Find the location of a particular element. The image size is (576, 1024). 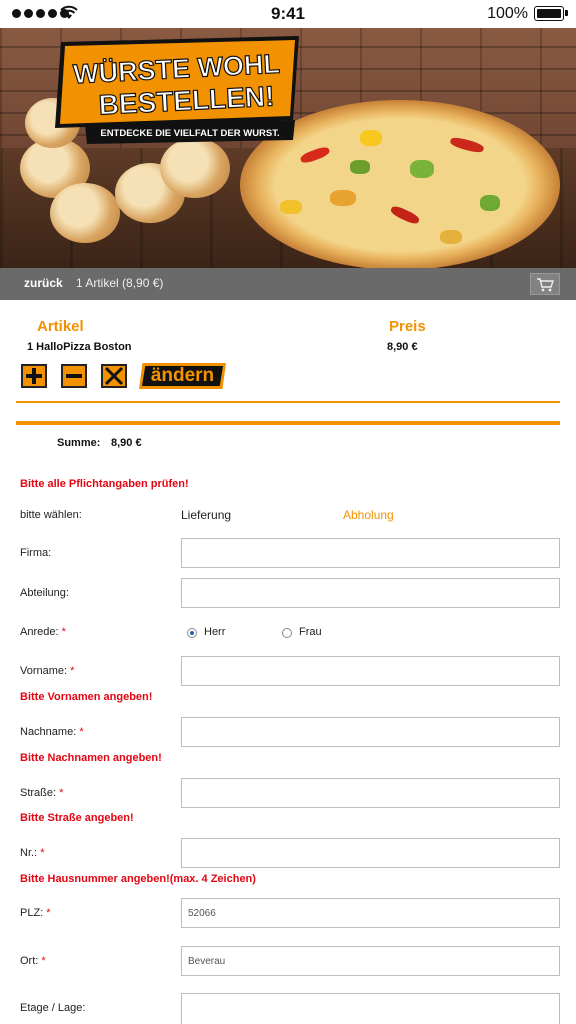

firstname-label: Vorname: is located at coordinates (44, 671).